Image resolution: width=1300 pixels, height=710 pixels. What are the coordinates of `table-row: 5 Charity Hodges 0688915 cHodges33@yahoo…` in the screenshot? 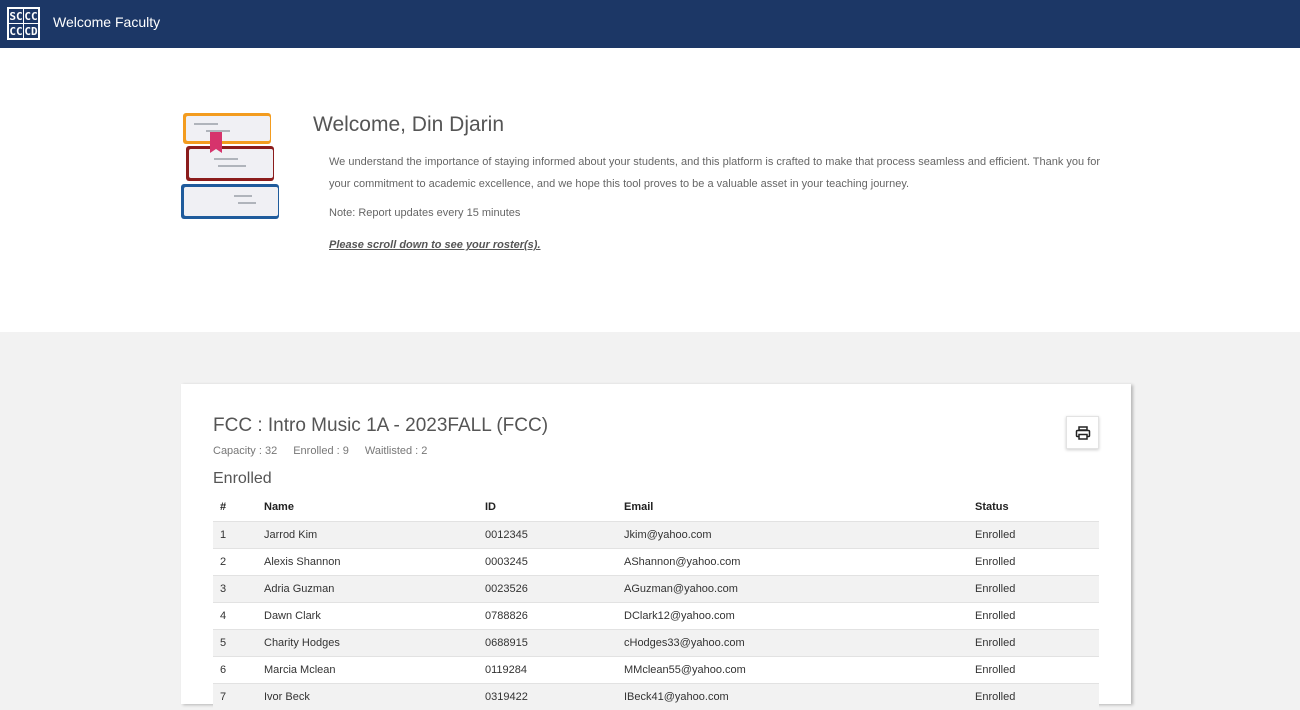 It's located at (656, 642).